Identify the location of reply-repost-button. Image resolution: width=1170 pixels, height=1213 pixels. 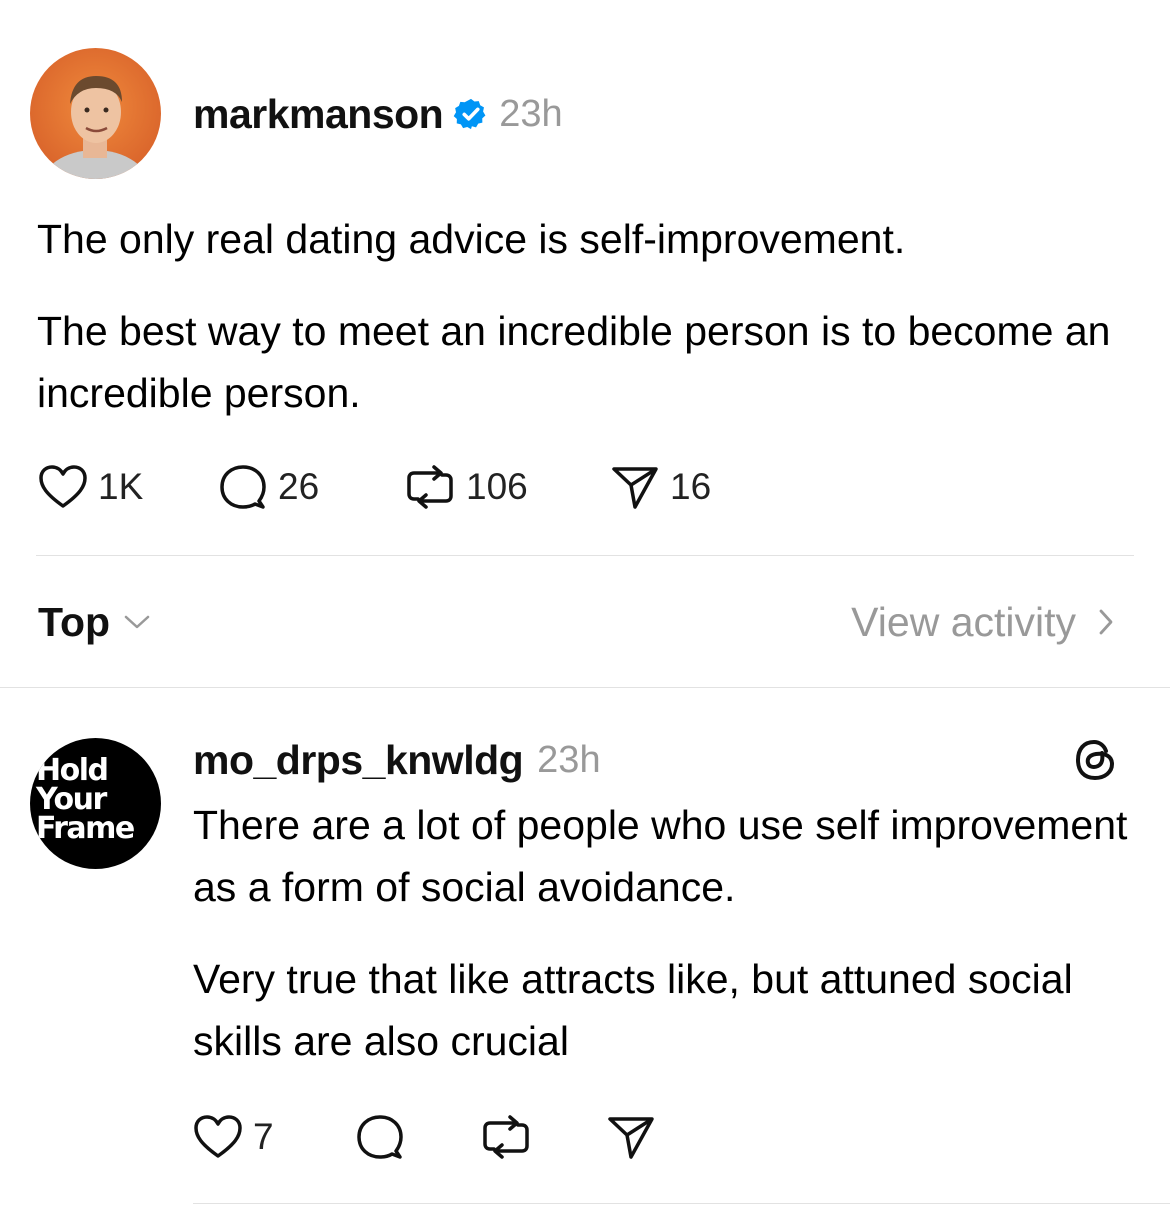
(506, 1137).